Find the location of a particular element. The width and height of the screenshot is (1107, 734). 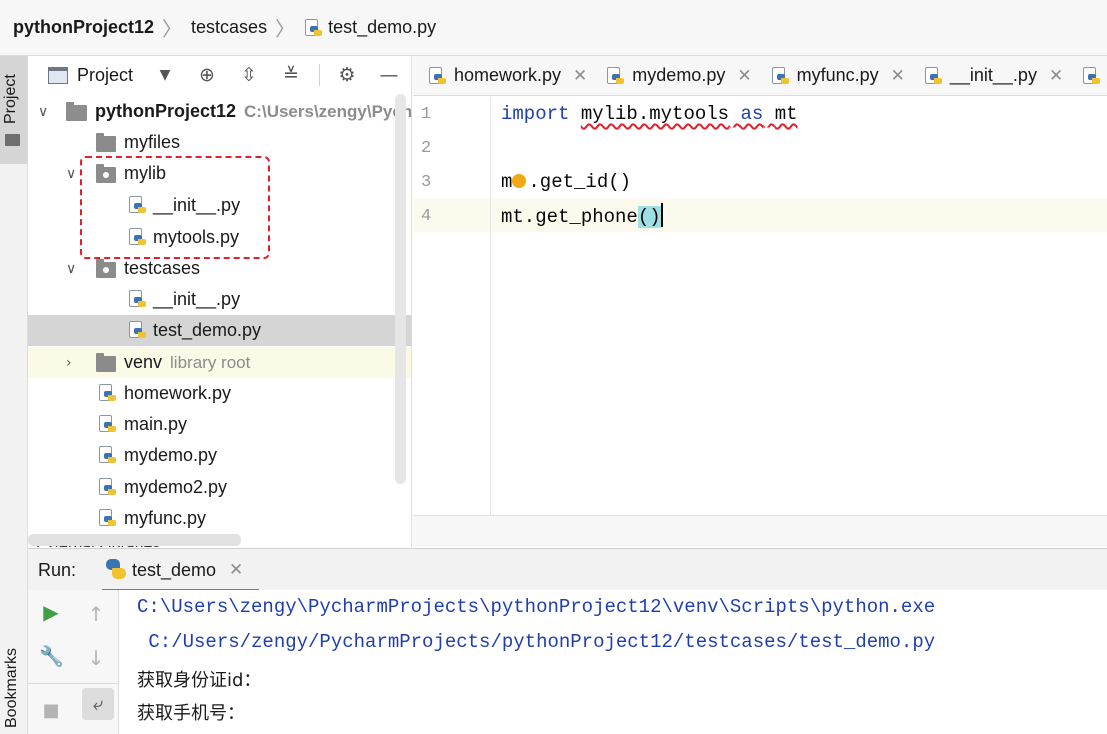

gear-icon: ⚙ is located at coordinates (347, 75).